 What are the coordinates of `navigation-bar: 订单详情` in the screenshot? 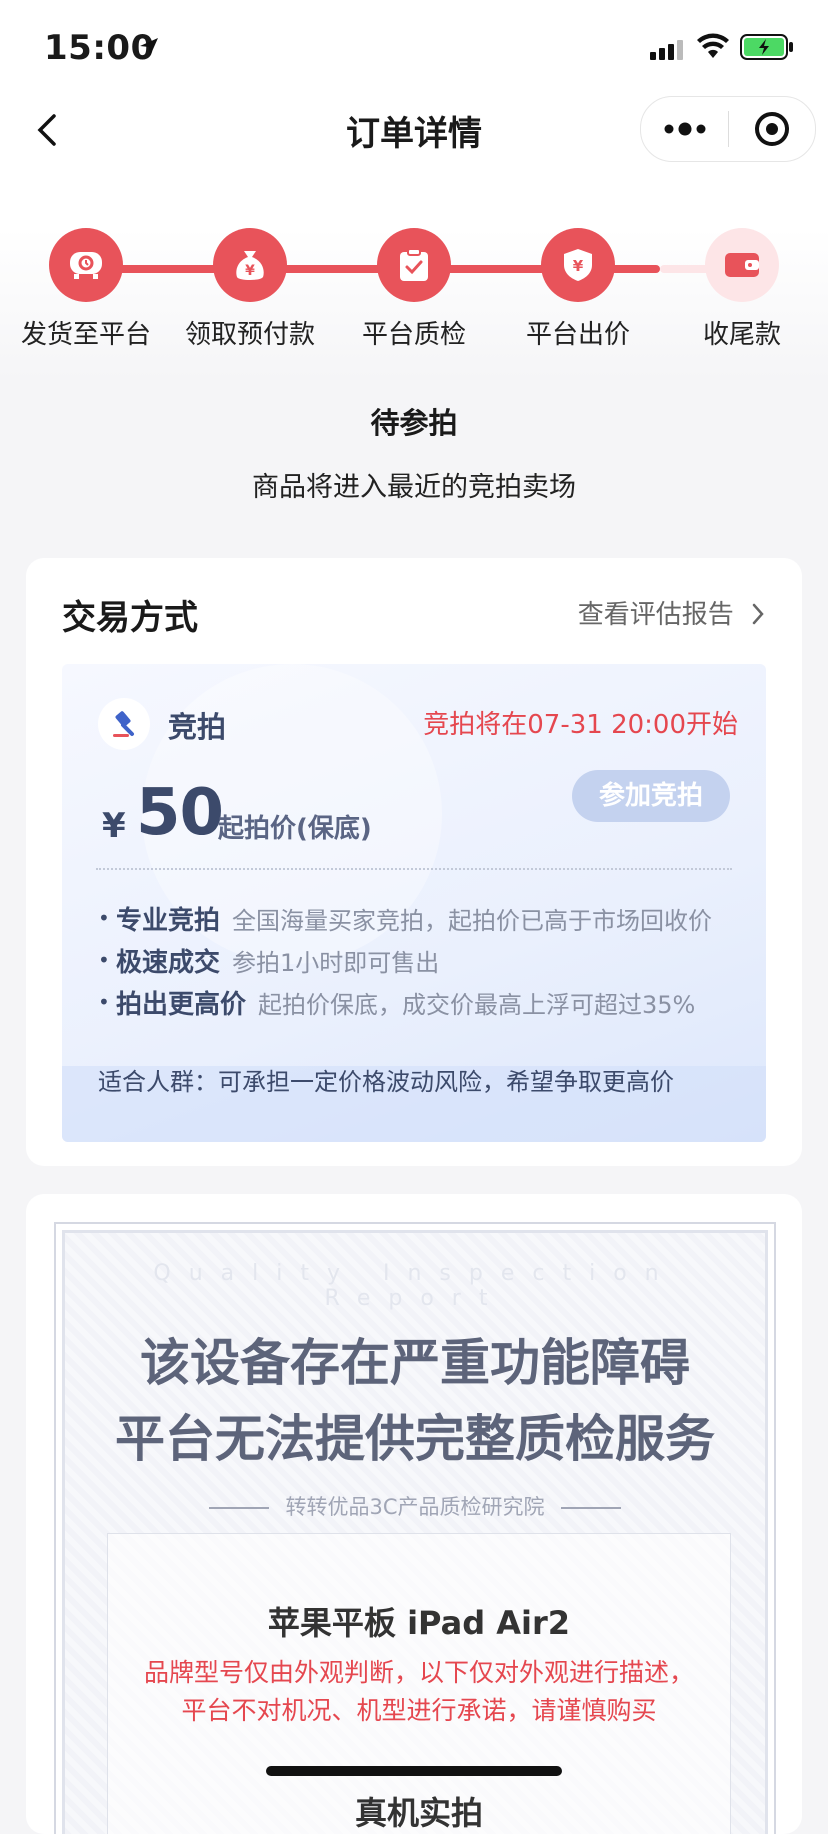 It's located at (414, 128).